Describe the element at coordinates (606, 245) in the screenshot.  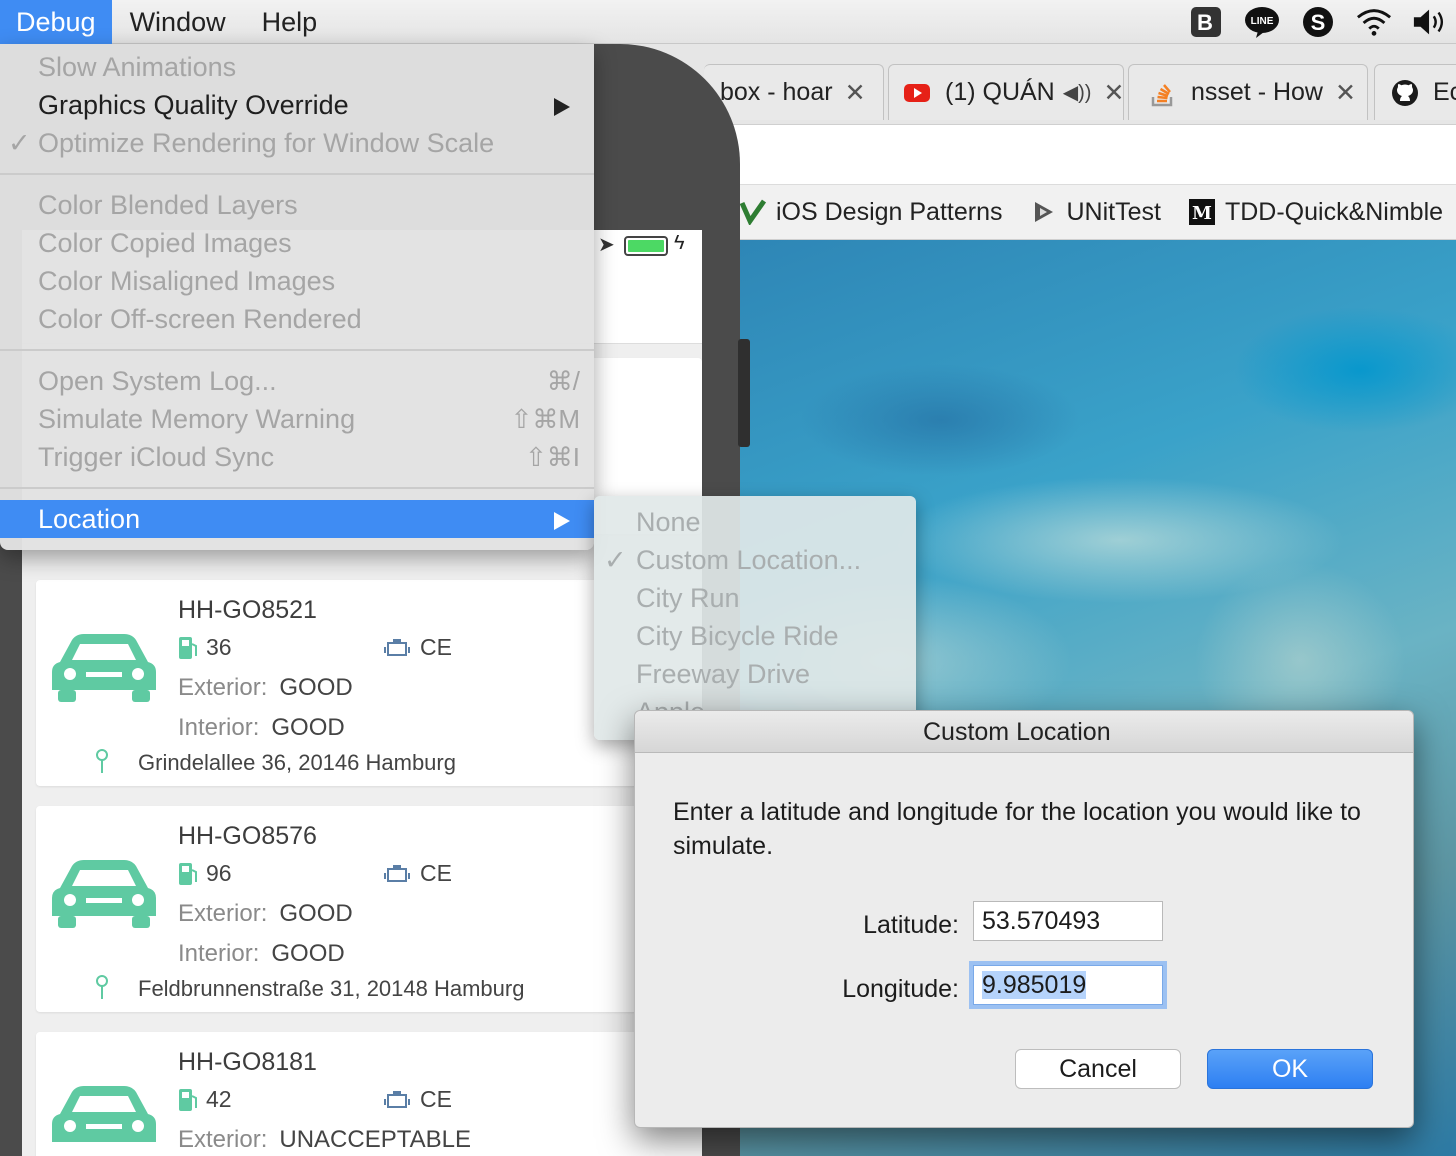
I see `location-arrow-icon: ➤` at that location.